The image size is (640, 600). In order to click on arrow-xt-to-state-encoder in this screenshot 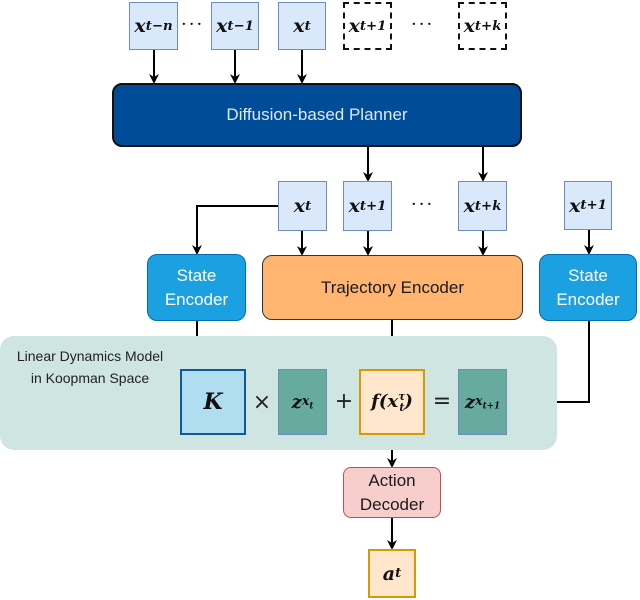, I will do `click(235, 230)`.